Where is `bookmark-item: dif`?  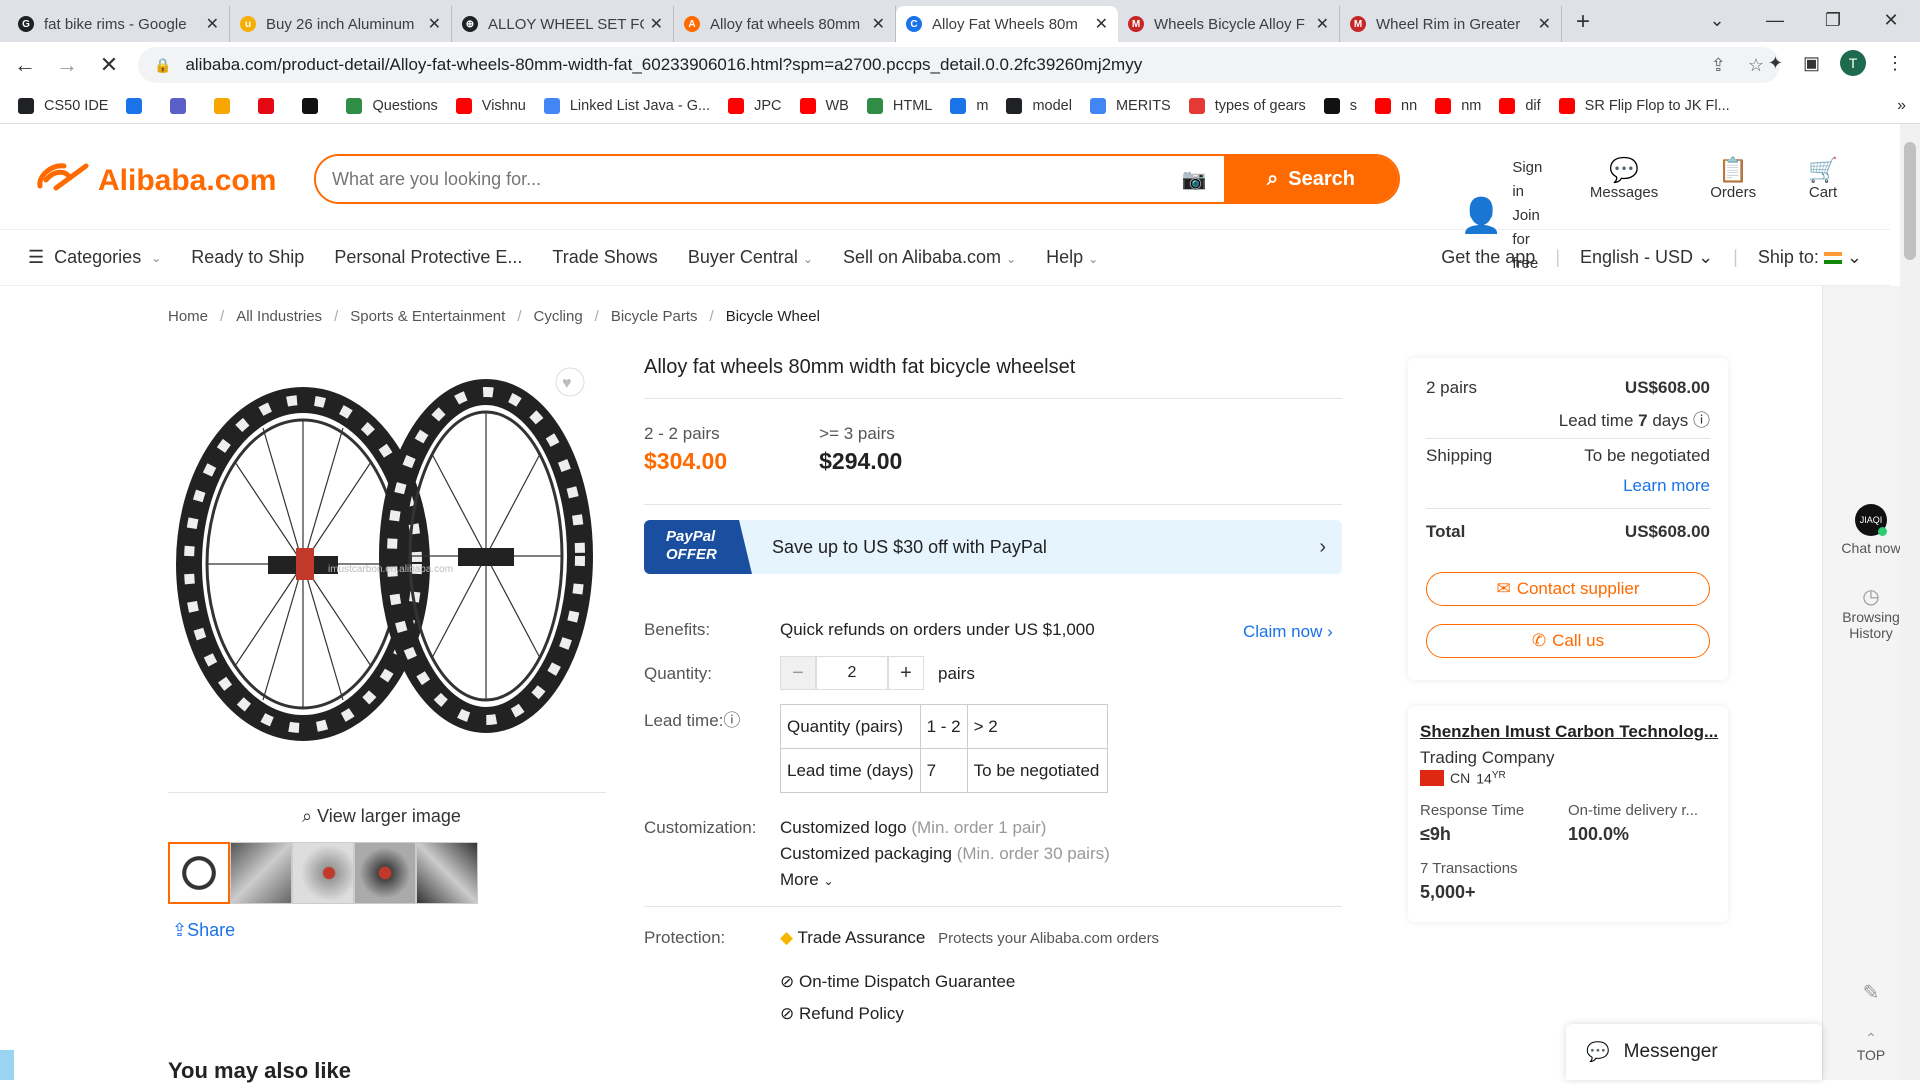
bookmark-item: dif is located at coordinates (1520, 105).